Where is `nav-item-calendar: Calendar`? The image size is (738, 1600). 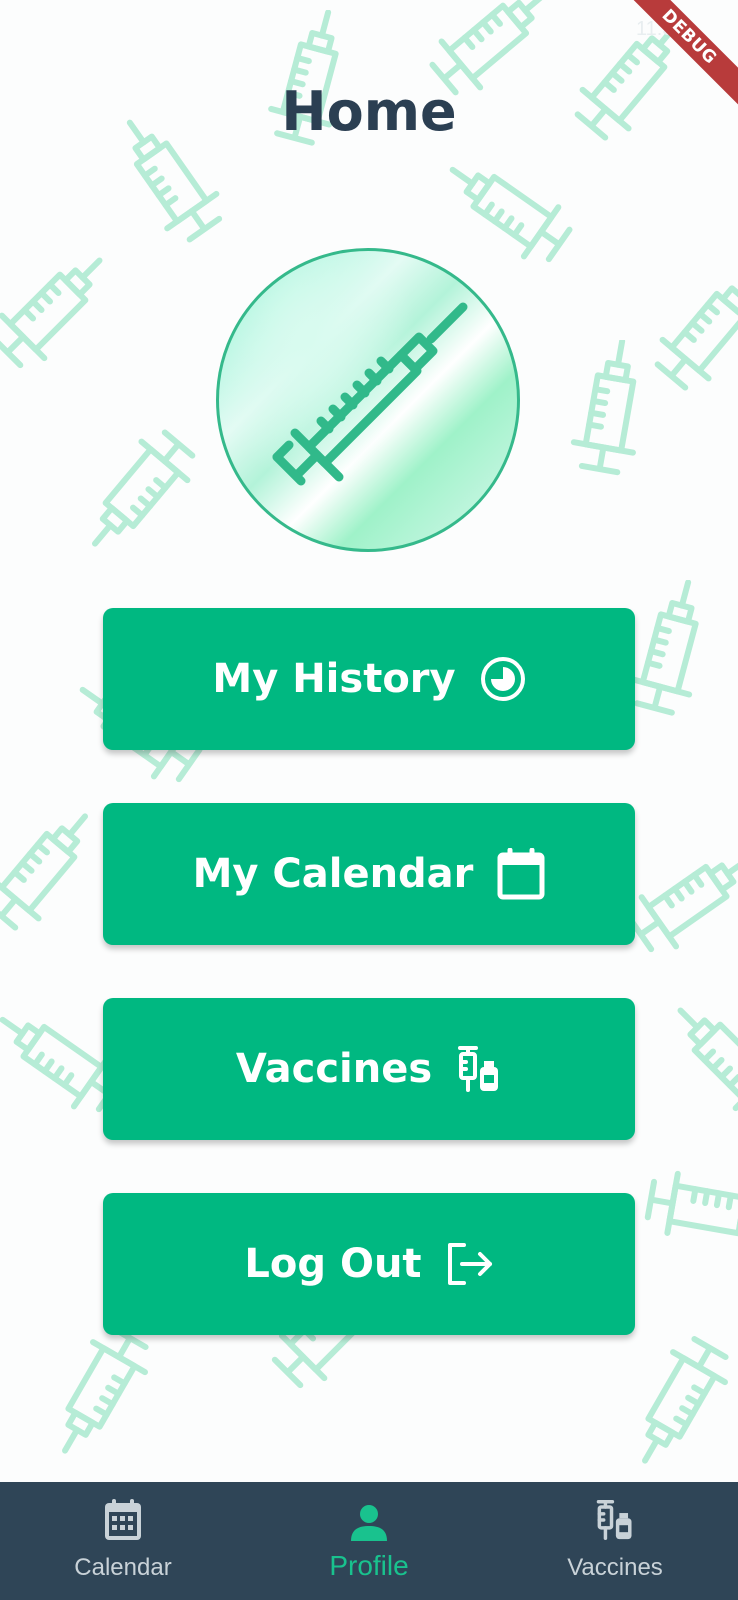 nav-item-calendar: Calendar is located at coordinates (123, 1541).